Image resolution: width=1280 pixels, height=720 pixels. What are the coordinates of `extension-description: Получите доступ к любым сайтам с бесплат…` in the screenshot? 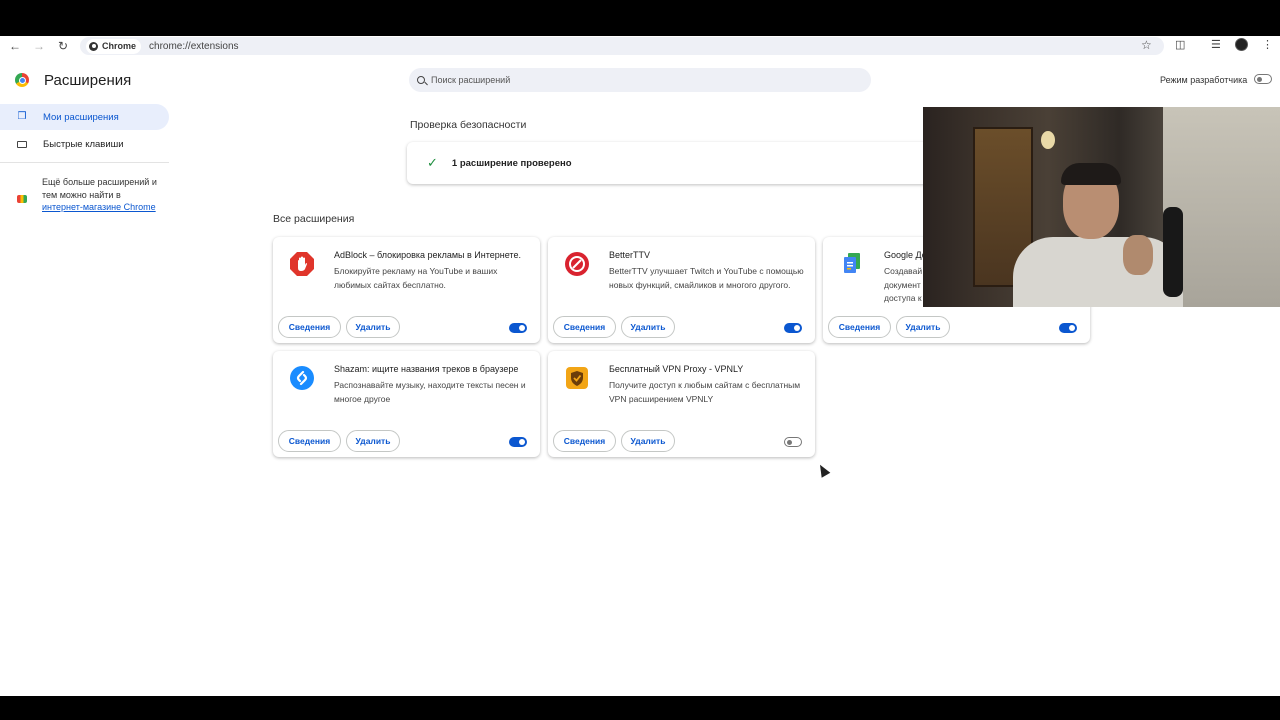 It's located at (705, 392).